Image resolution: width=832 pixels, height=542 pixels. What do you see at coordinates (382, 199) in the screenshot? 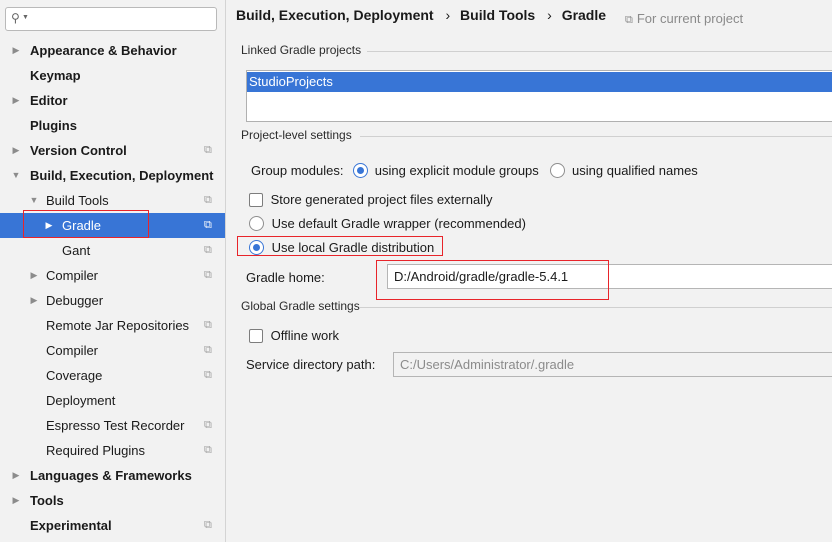
I see `store-external-label: Store generated project files externally` at bounding box center [382, 199].